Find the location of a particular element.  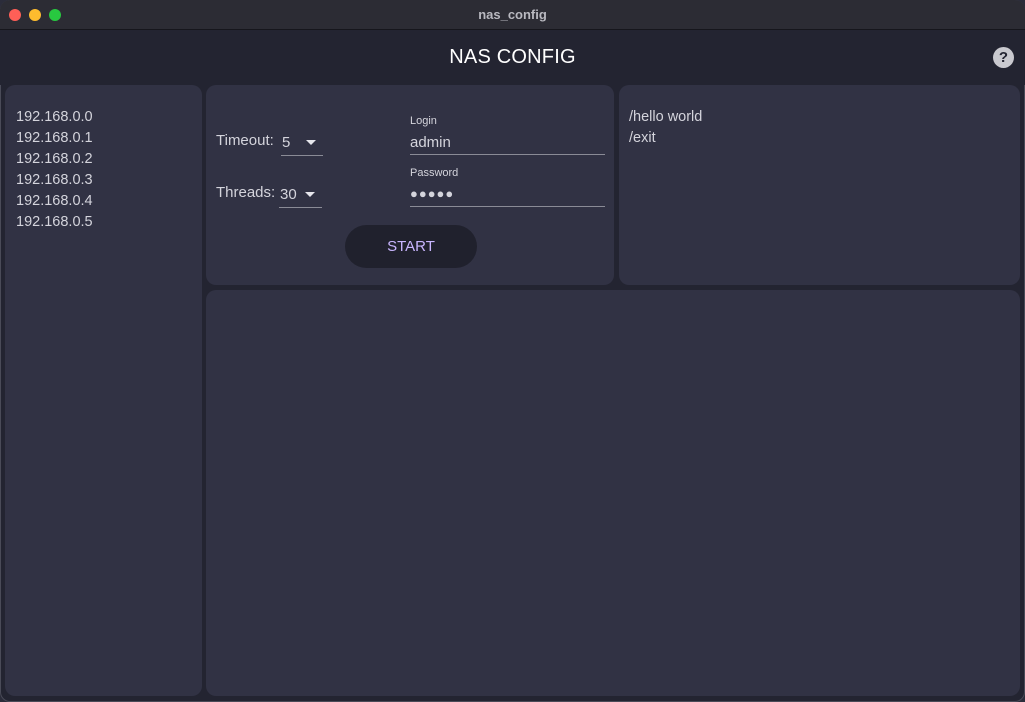

command-list: /hello world /exit is located at coordinates (665, 128).